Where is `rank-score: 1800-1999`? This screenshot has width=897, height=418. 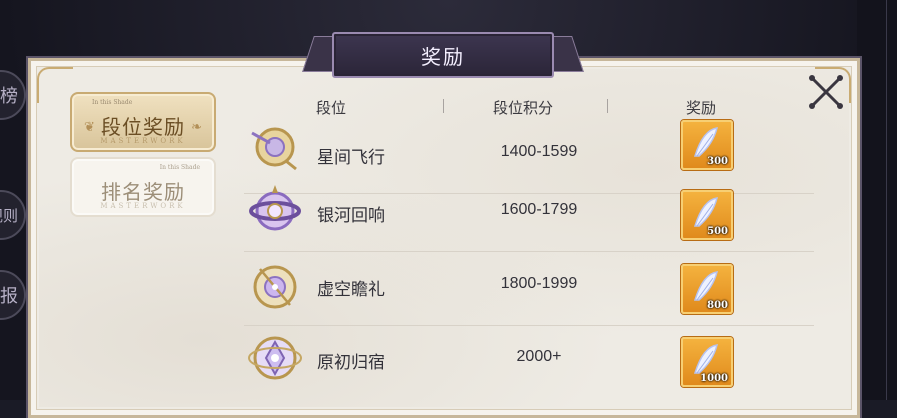
rank-score: 1800-1999 is located at coordinates (539, 283).